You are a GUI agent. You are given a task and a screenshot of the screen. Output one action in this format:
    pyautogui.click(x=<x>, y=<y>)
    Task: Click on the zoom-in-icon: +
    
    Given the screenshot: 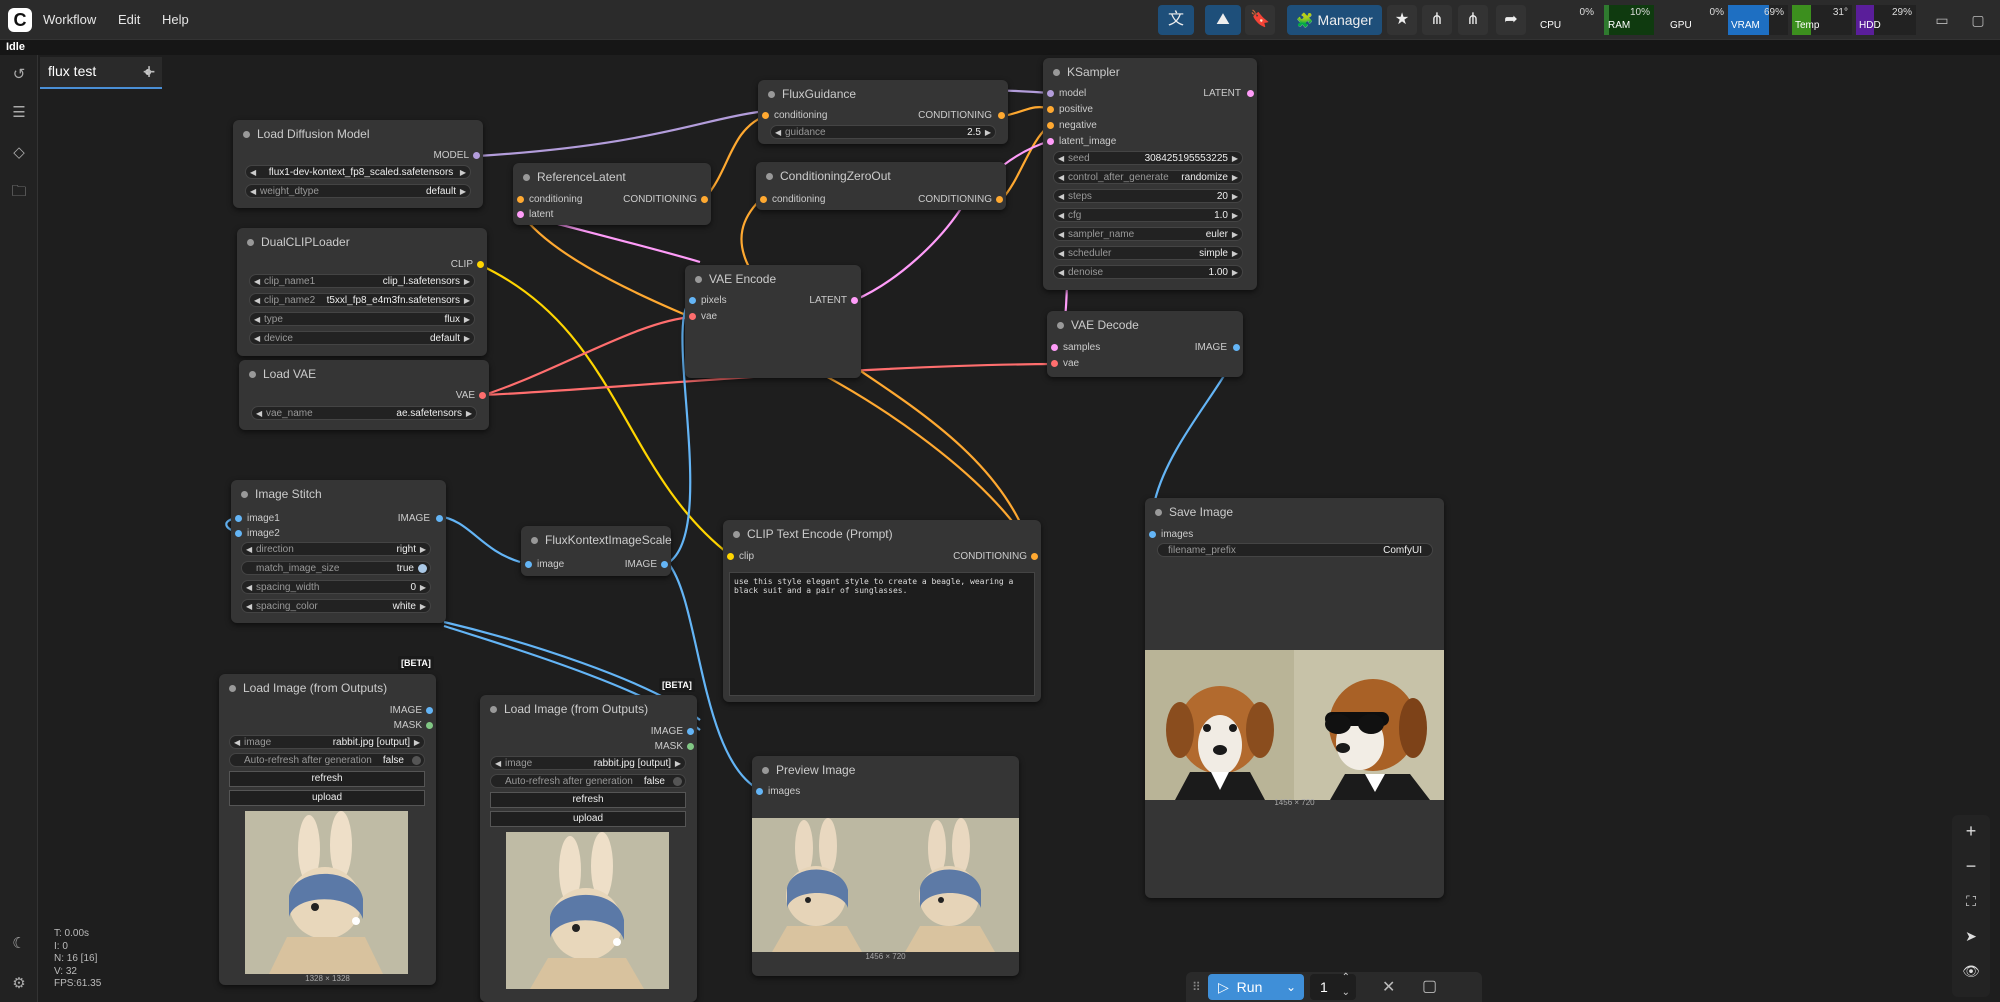 What is the action you would take?
    pyautogui.click(x=1971, y=831)
    